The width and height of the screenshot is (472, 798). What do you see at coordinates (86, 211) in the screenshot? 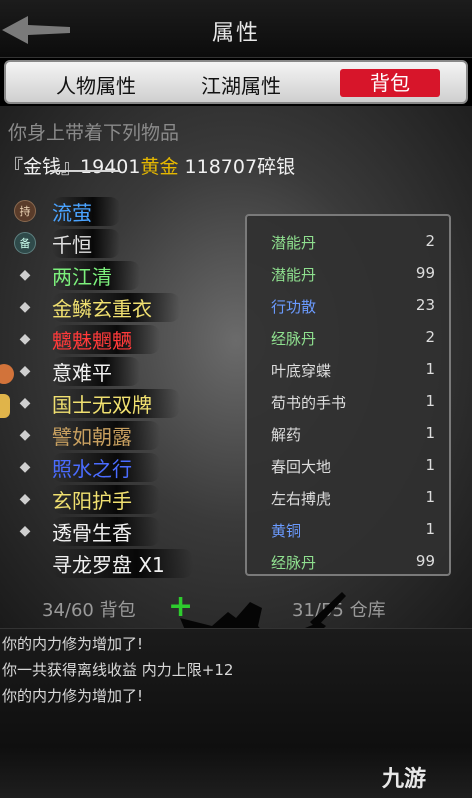
I see `item-name: 流萤` at bounding box center [86, 211].